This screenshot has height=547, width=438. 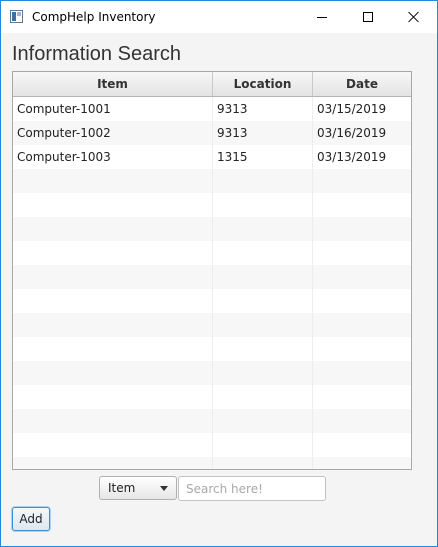 What do you see at coordinates (113, 133) in the screenshot?
I see `cell-item: Computer-1002` at bounding box center [113, 133].